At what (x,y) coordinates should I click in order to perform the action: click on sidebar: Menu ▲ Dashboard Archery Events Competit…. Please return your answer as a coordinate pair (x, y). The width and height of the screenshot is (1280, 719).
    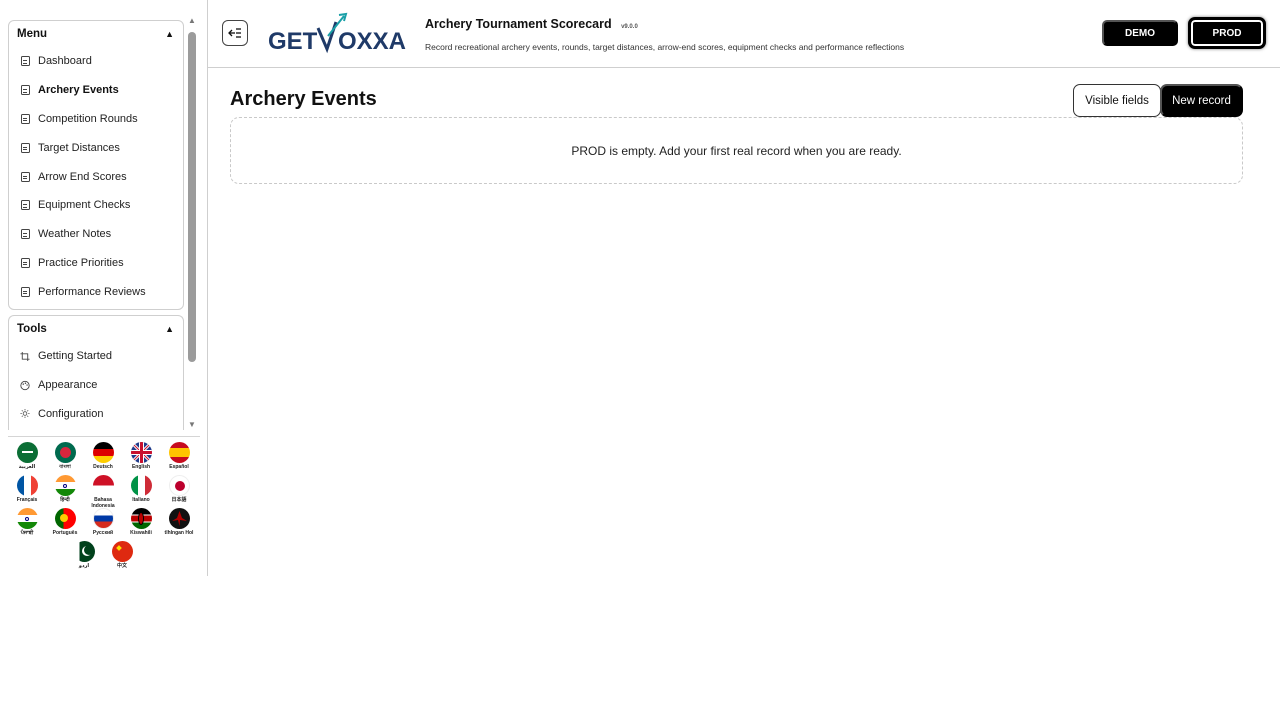
    Looking at the image, I should click on (104, 288).